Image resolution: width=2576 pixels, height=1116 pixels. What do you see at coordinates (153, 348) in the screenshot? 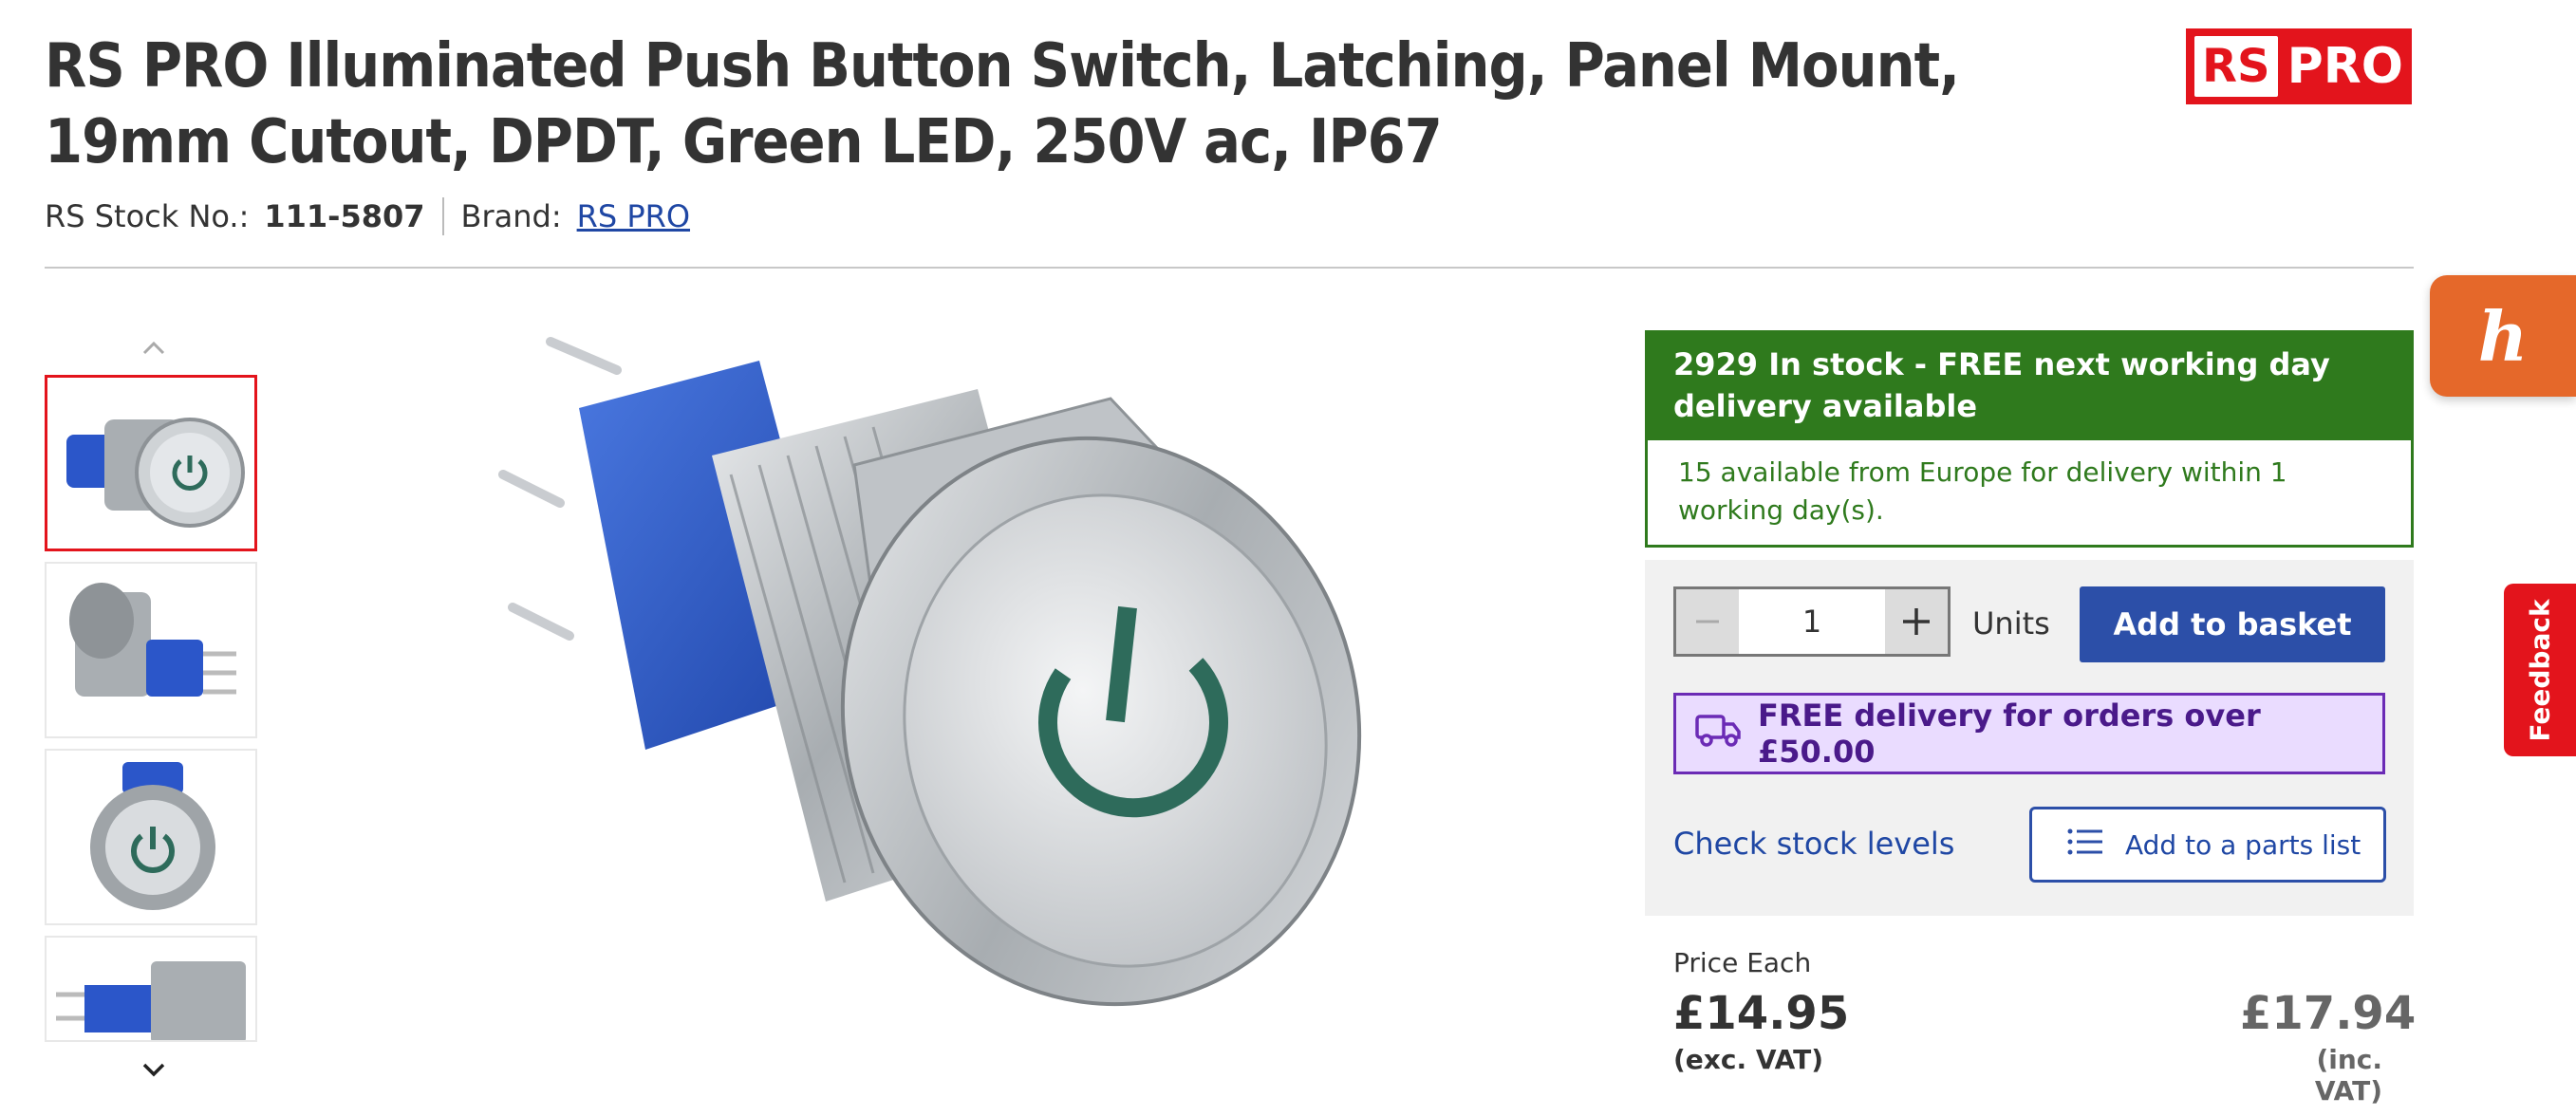
I see `chevron-up-icon` at bounding box center [153, 348].